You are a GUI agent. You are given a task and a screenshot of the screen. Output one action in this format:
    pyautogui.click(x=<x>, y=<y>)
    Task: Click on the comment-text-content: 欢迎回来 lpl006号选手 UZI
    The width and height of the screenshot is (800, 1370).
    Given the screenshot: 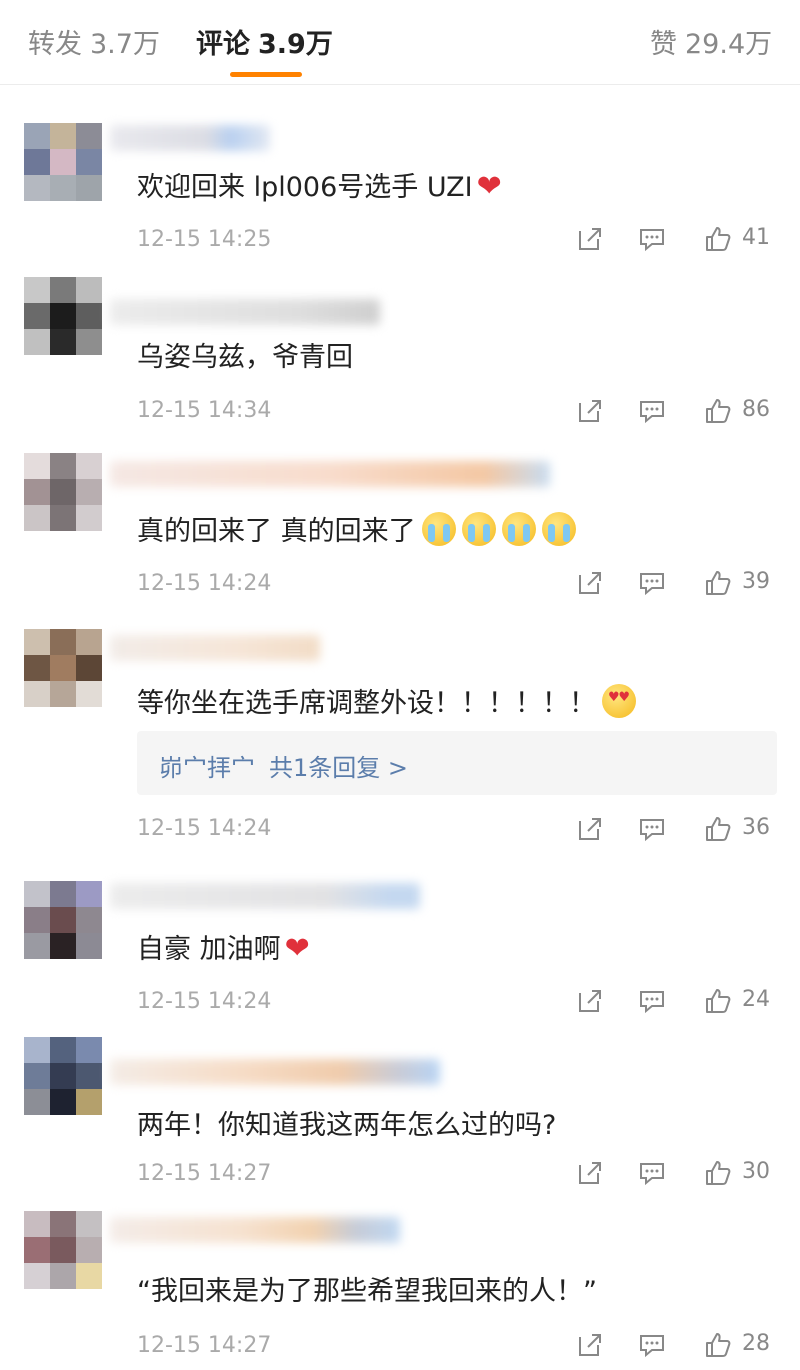 What is the action you would take?
    pyautogui.click(x=305, y=187)
    